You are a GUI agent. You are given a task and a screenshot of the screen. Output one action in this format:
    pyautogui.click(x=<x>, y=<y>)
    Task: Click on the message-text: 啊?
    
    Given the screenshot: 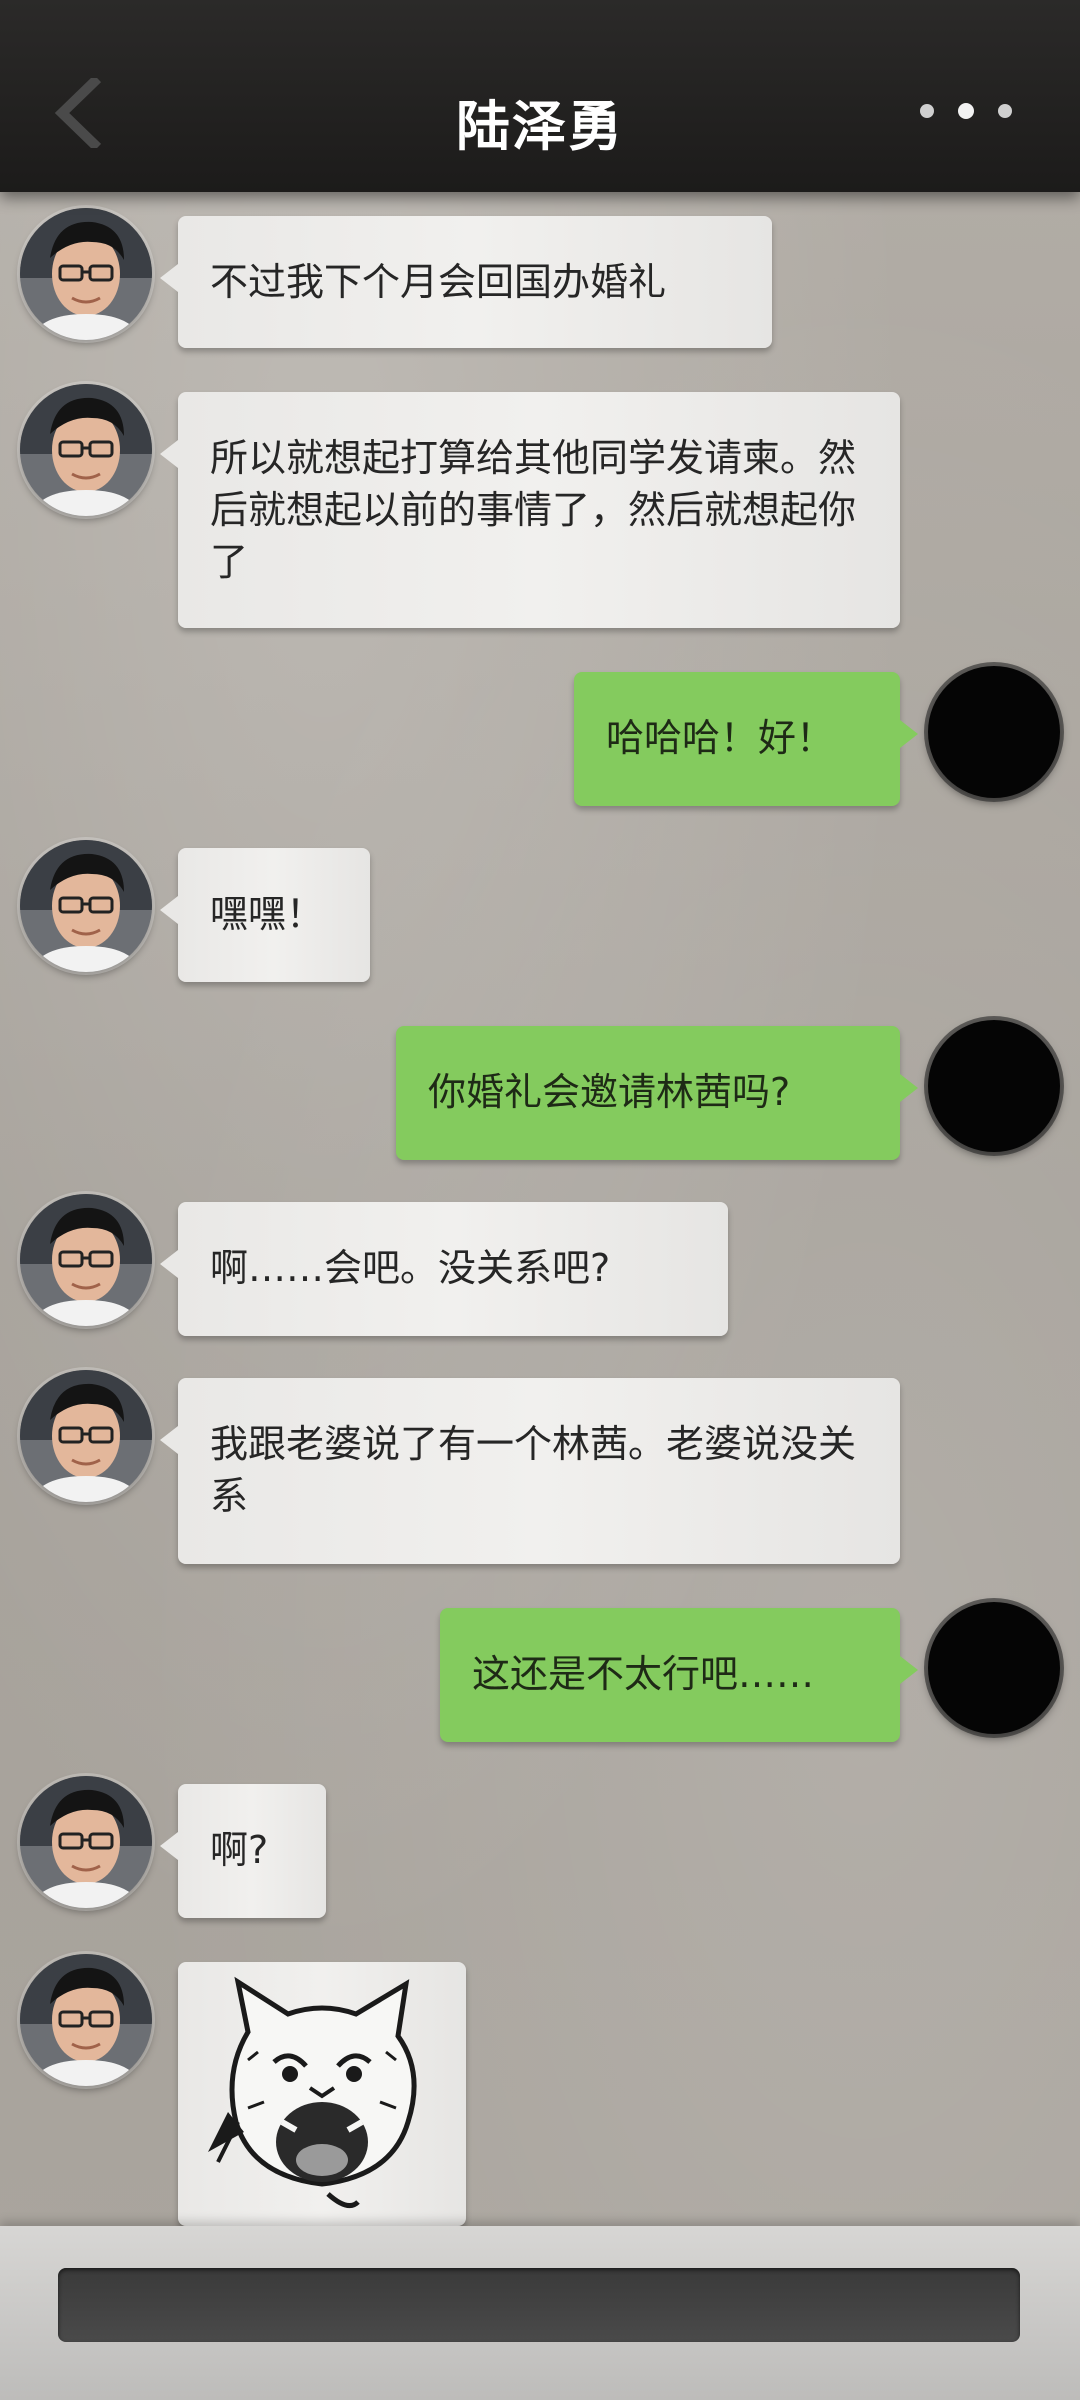 What is the action you would take?
    pyautogui.click(x=239, y=1850)
    